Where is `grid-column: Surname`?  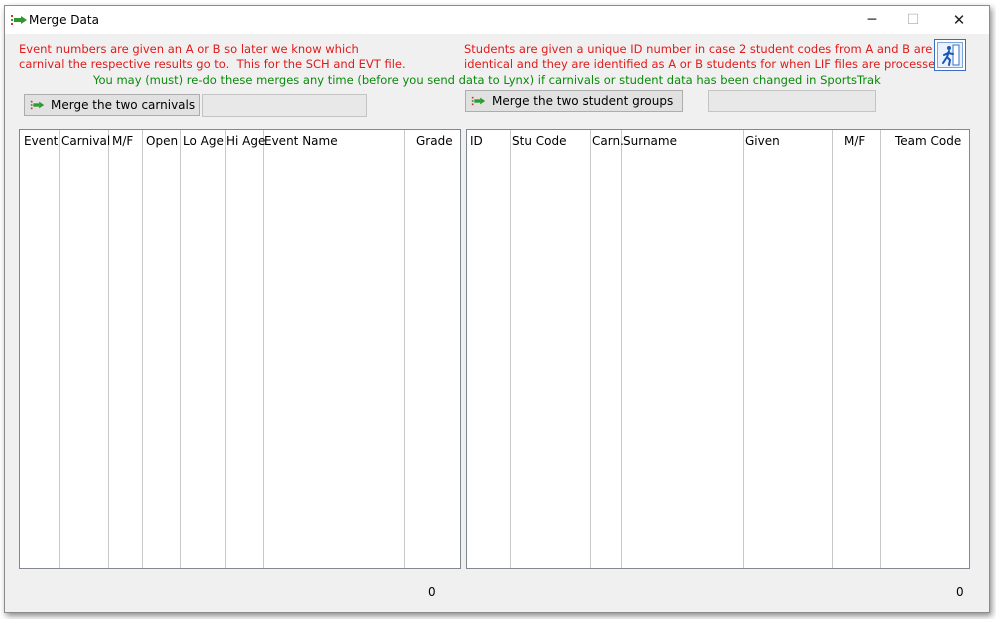
grid-column: Surname is located at coordinates (683, 349).